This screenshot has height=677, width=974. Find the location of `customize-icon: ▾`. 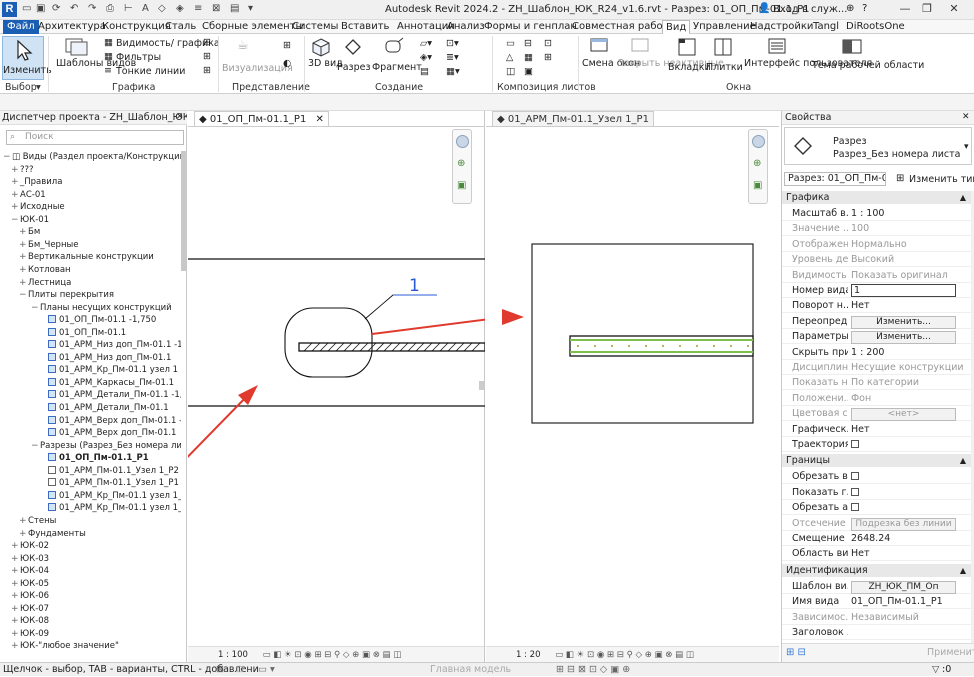

customize-icon: ▾ is located at coordinates (250, 8).